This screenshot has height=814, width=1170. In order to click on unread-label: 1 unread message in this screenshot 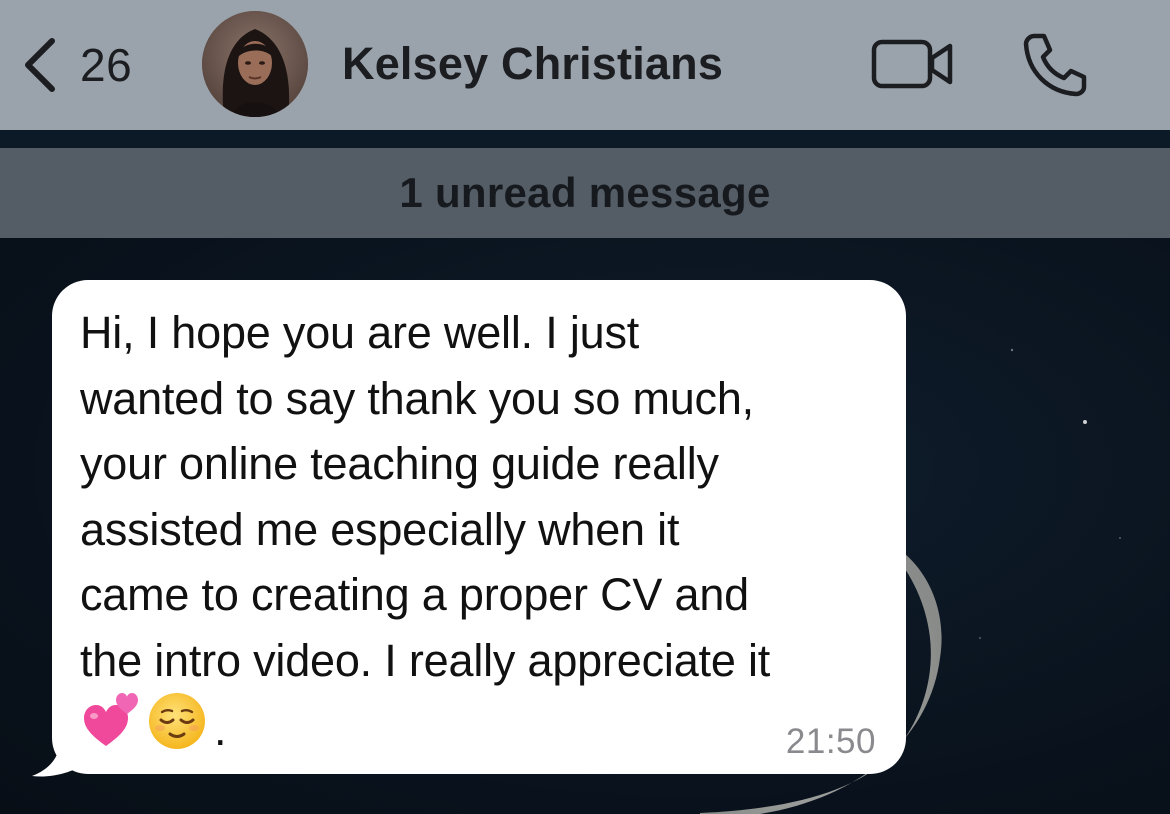, I will do `click(585, 192)`.